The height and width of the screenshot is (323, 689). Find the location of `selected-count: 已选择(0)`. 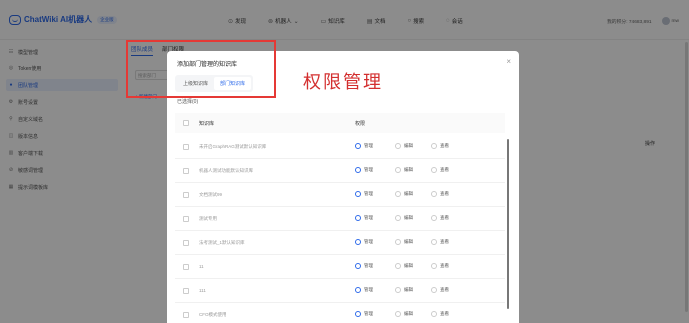

selected-count: 已选择(0) is located at coordinates (188, 102).